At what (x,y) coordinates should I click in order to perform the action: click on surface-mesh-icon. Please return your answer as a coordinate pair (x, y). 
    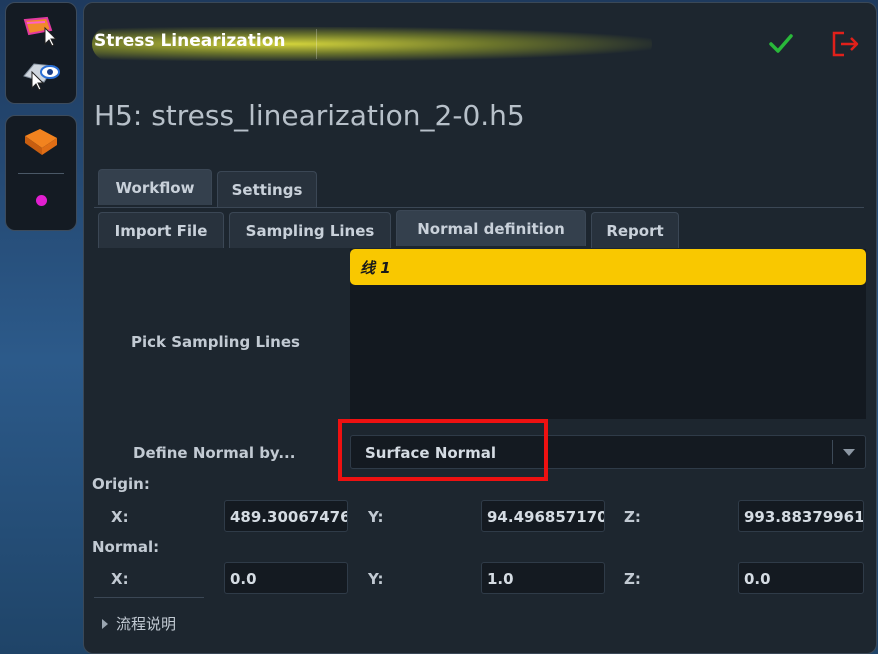
    Looking at the image, I should click on (41, 142).